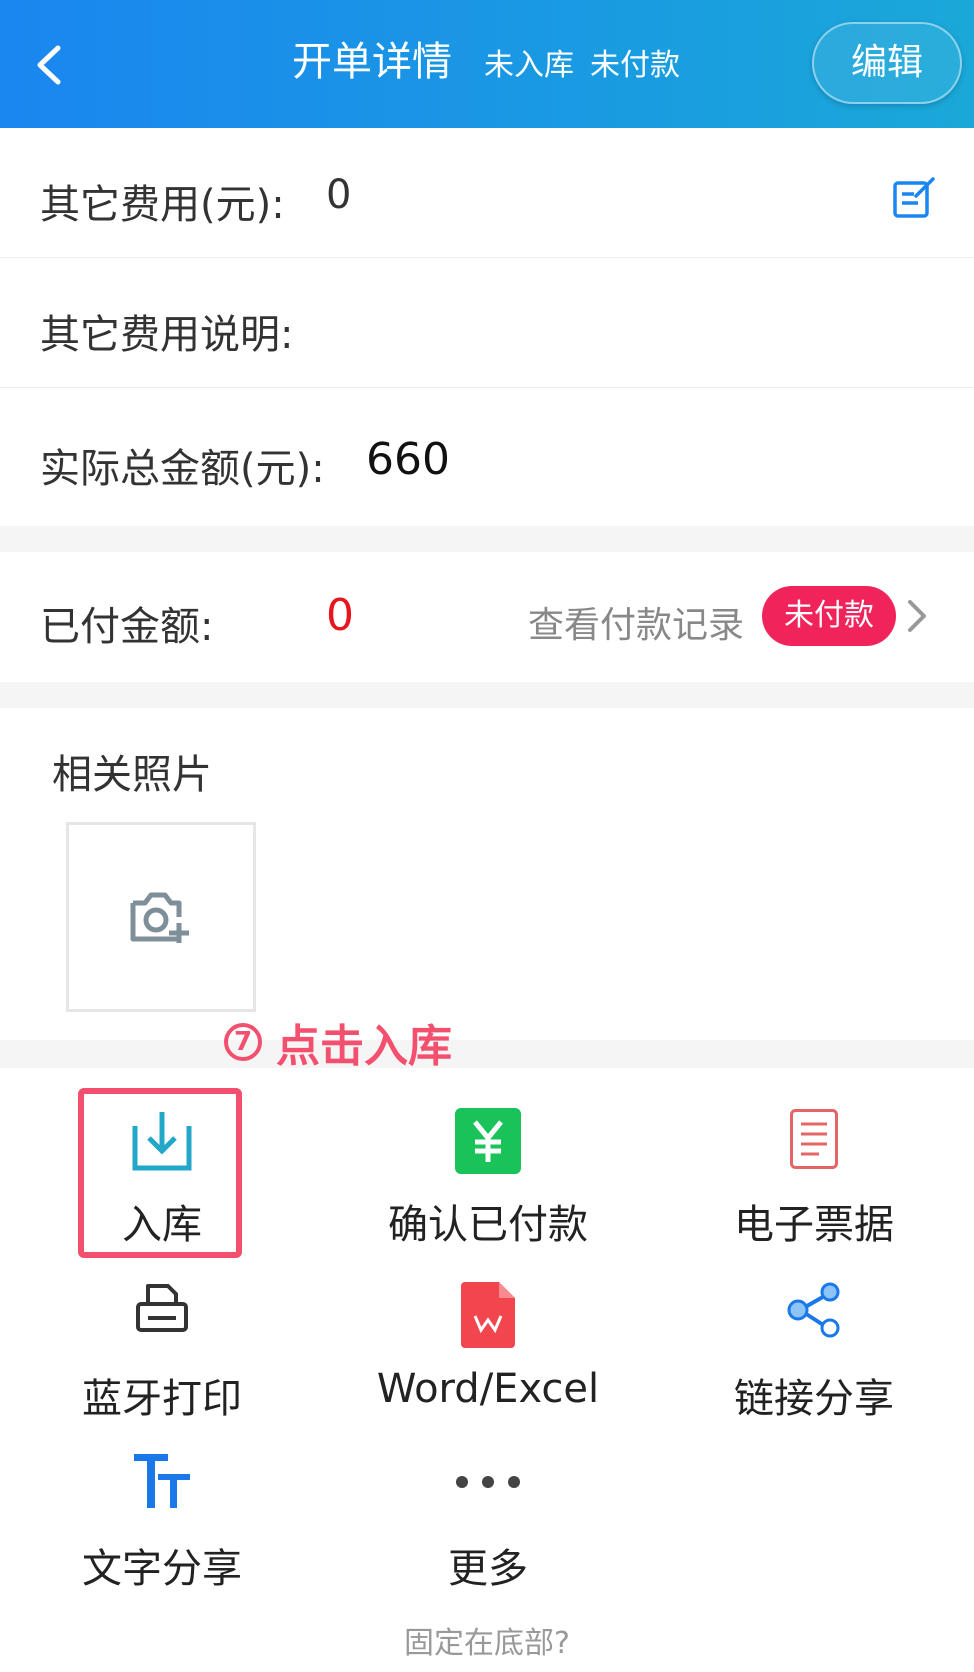  I want to click on chevron-right-icon, so click(917, 616).